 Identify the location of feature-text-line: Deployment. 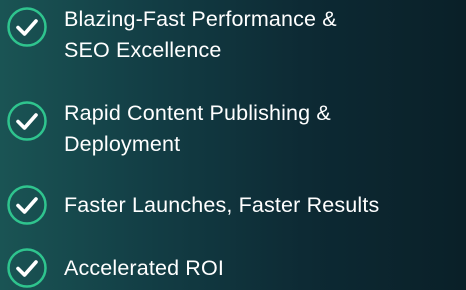
(122, 144).